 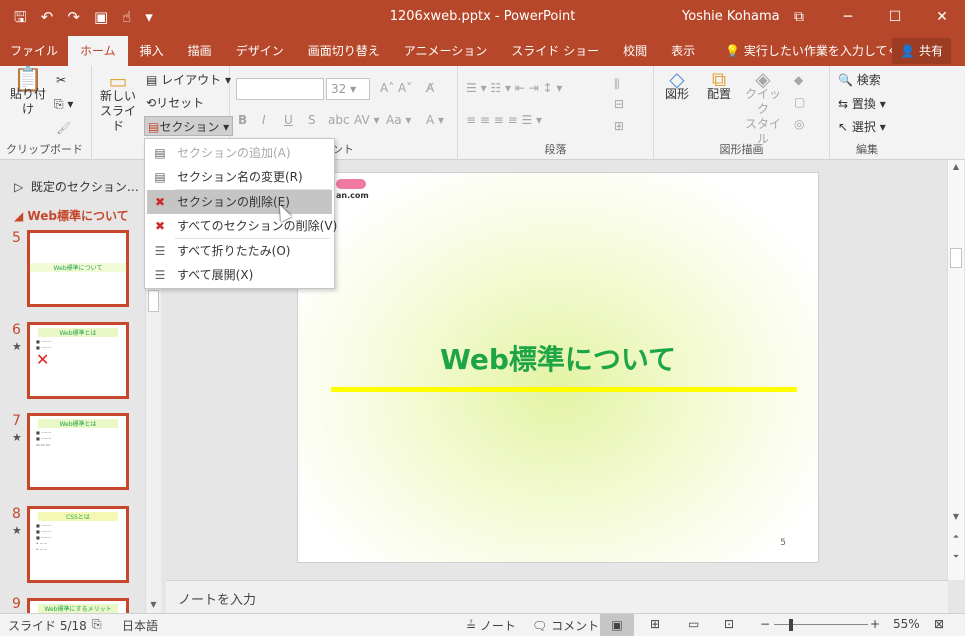 I want to click on zoom-slider-thumb, so click(x=791, y=625).